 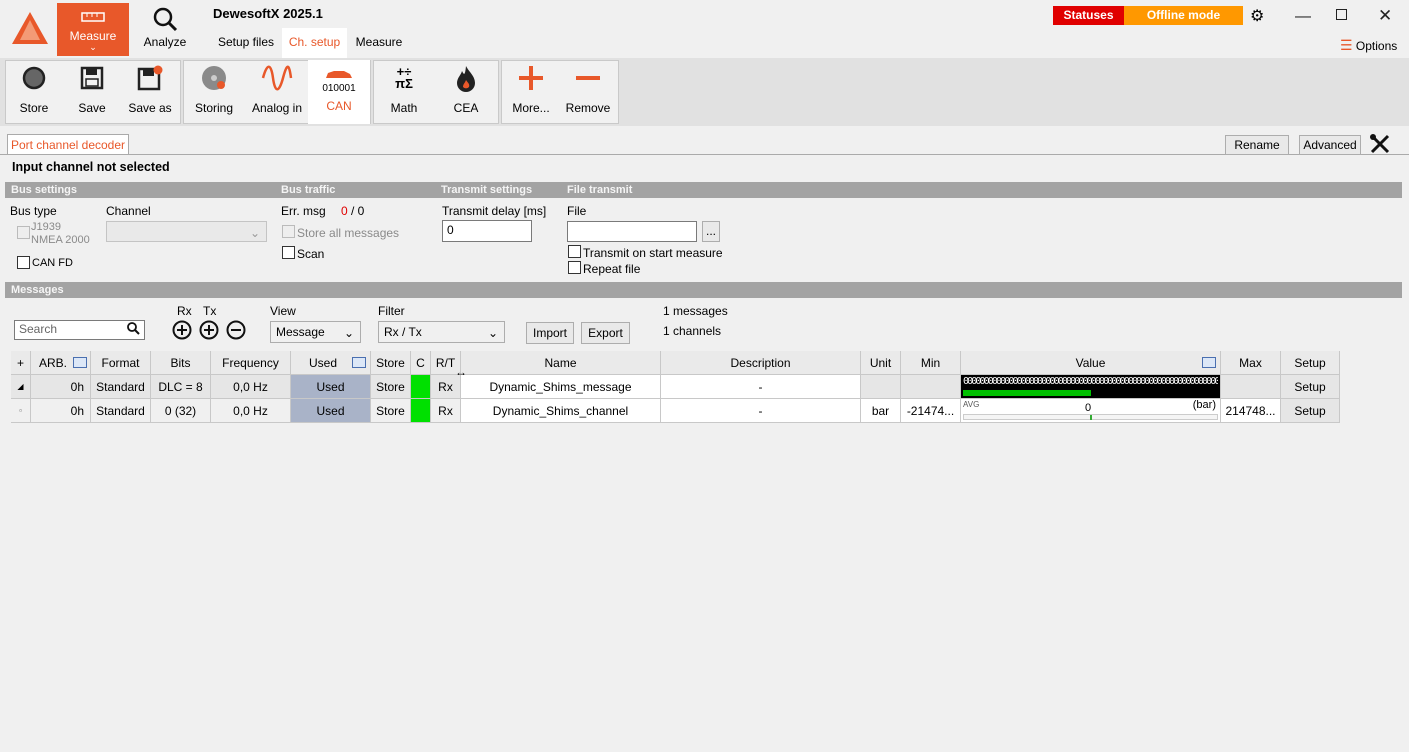 What do you see at coordinates (761, 363) in the screenshot?
I see `description-header: Description` at bounding box center [761, 363].